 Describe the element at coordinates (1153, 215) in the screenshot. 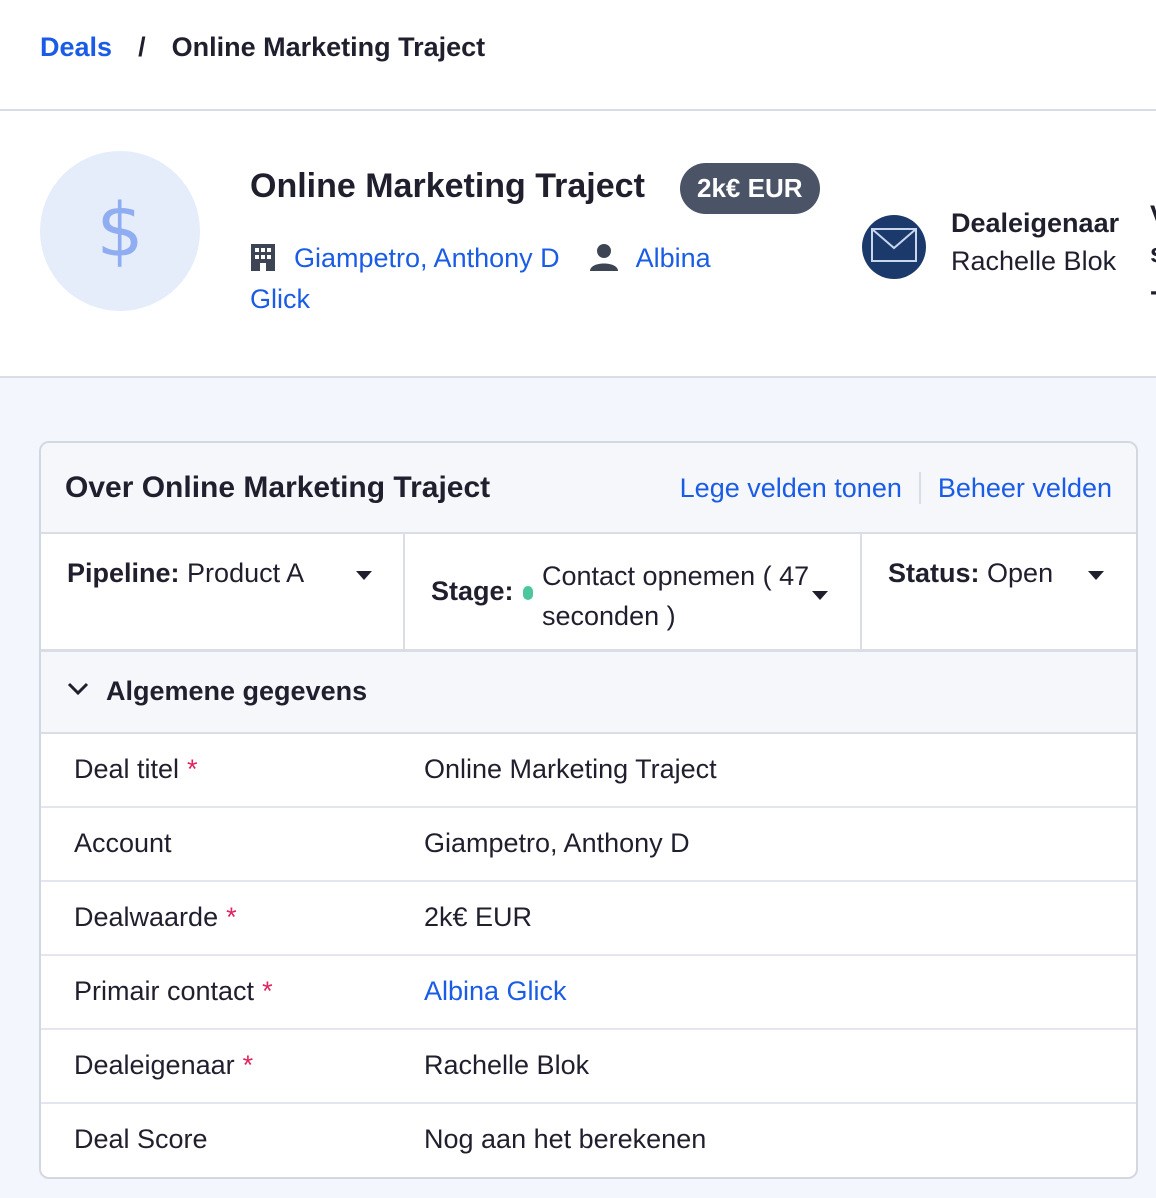

I see `truncated-text-line: V` at that location.